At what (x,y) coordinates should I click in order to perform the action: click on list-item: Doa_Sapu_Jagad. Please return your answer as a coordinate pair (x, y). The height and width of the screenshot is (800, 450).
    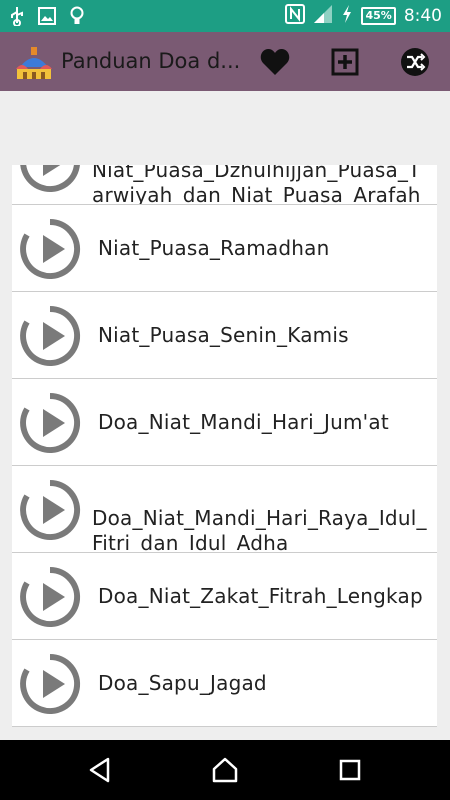
    Looking at the image, I should click on (224, 683).